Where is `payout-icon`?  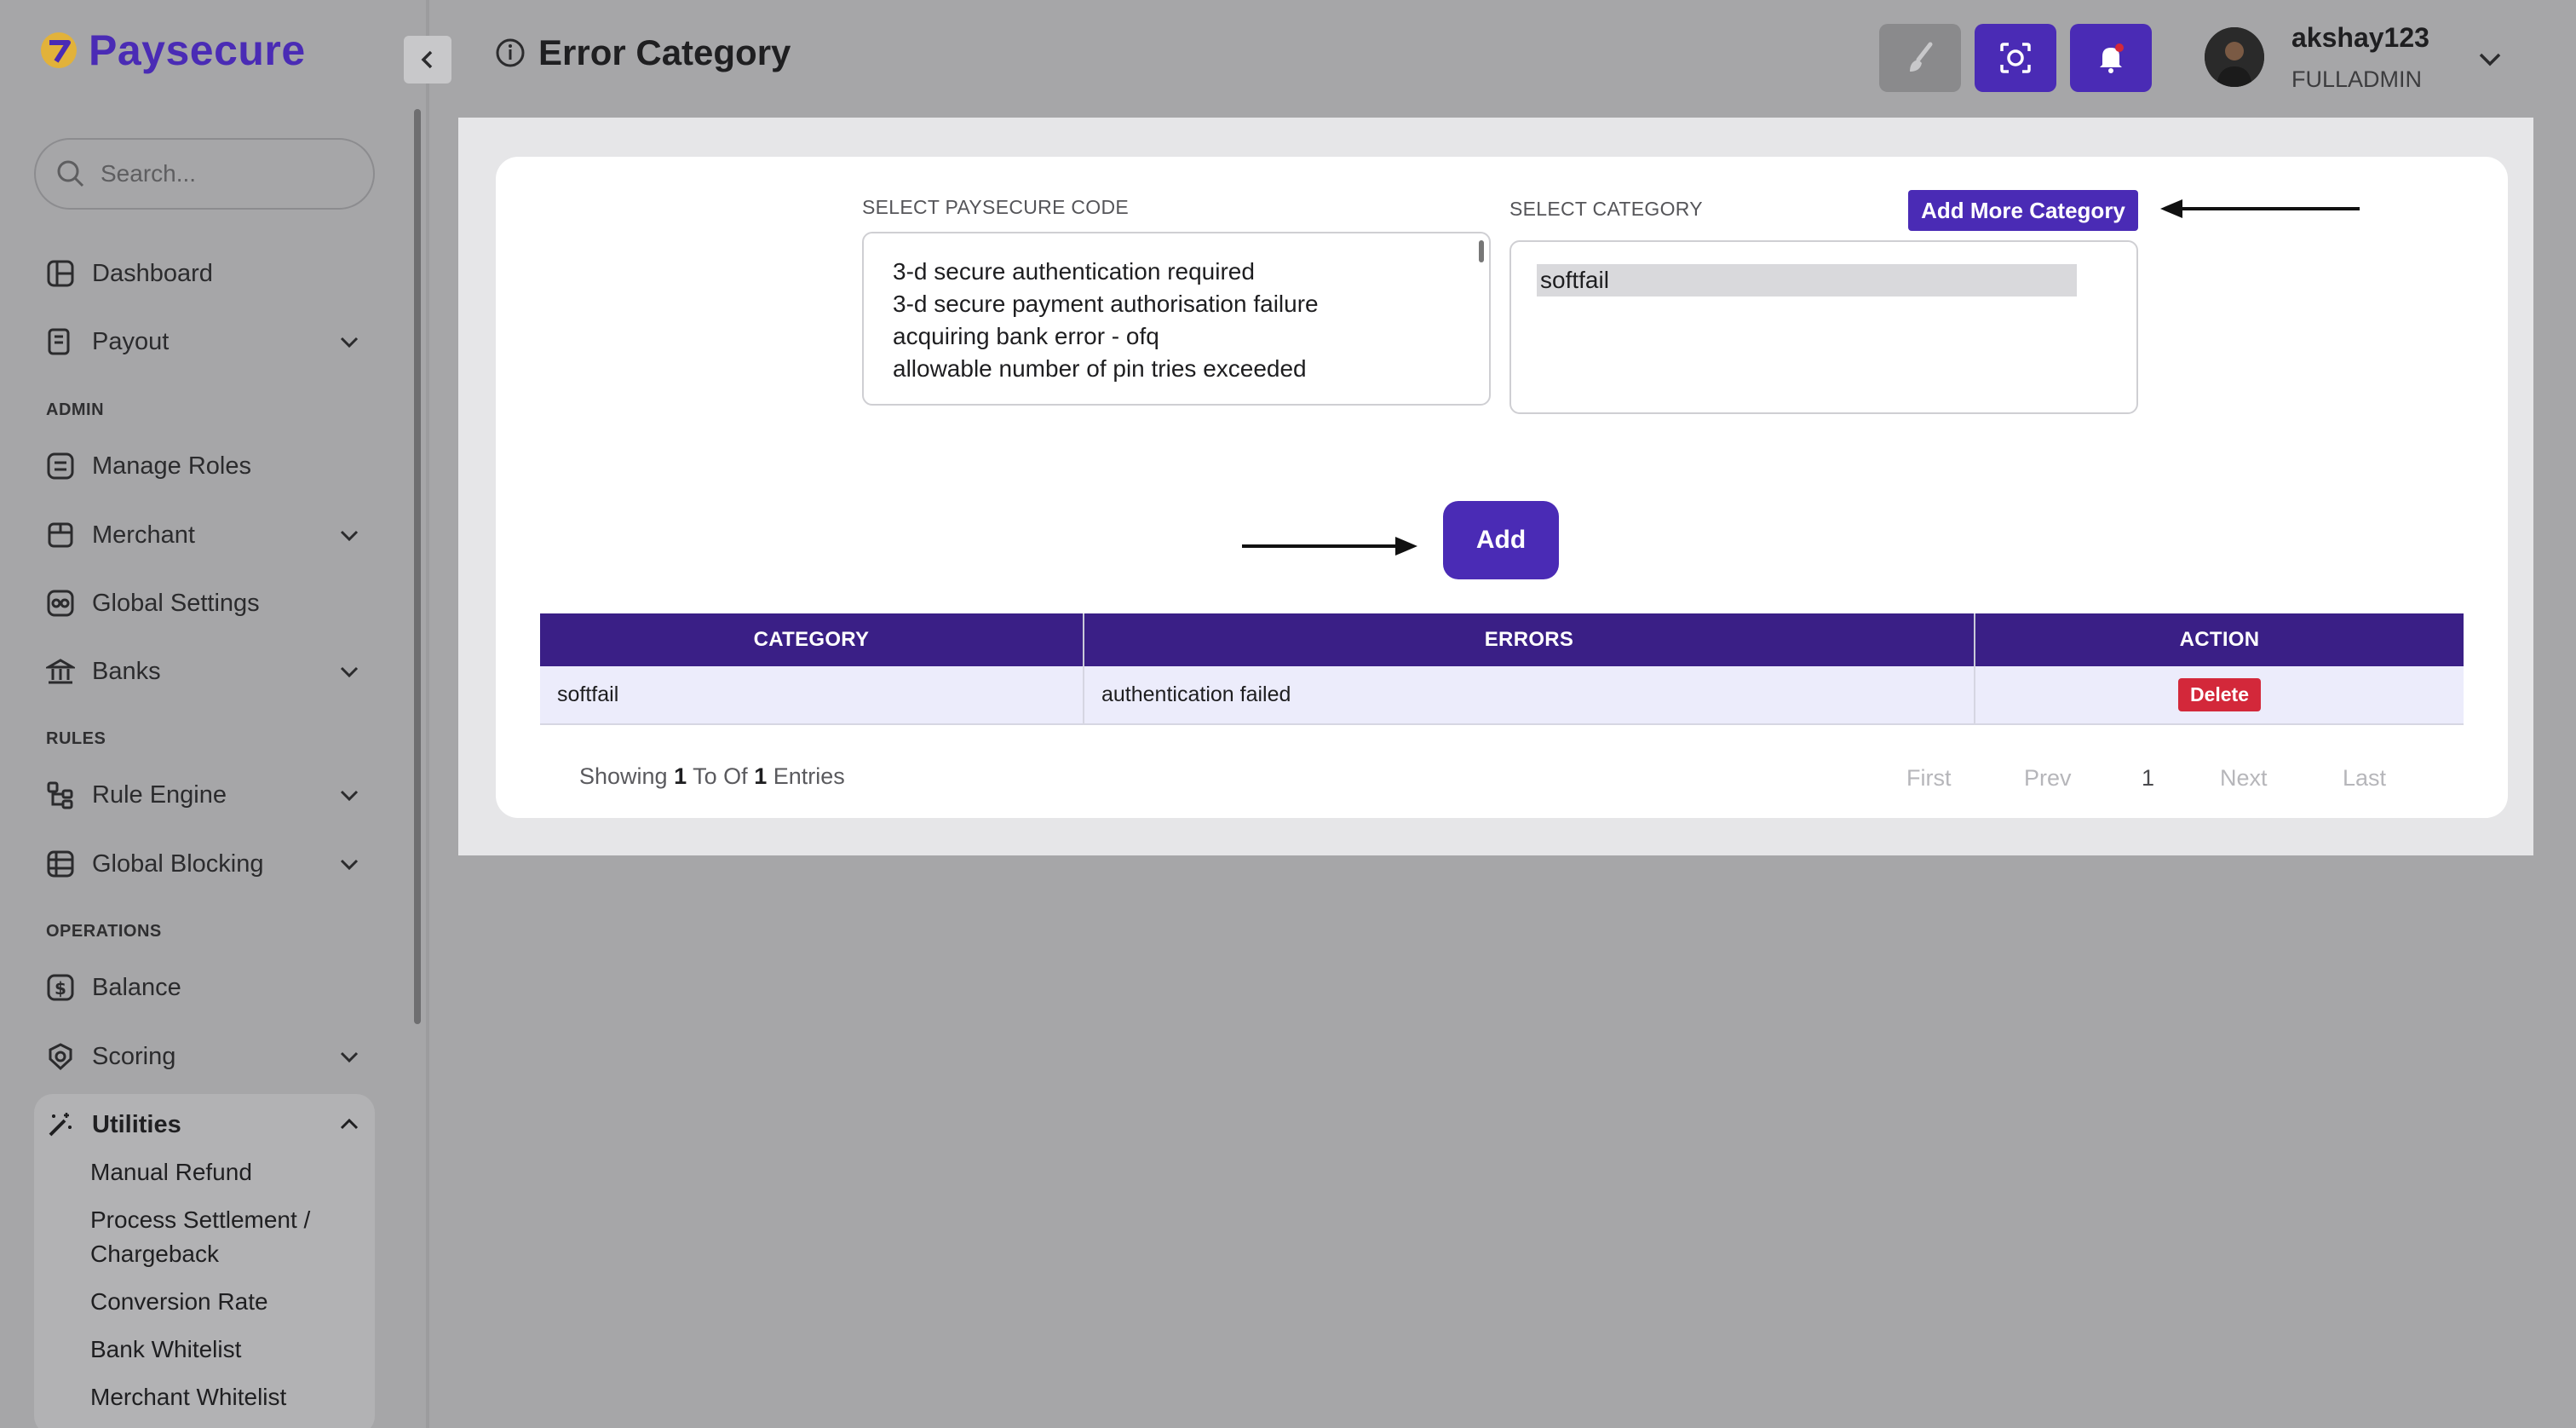 payout-icon is located at coordinates (59, 342).